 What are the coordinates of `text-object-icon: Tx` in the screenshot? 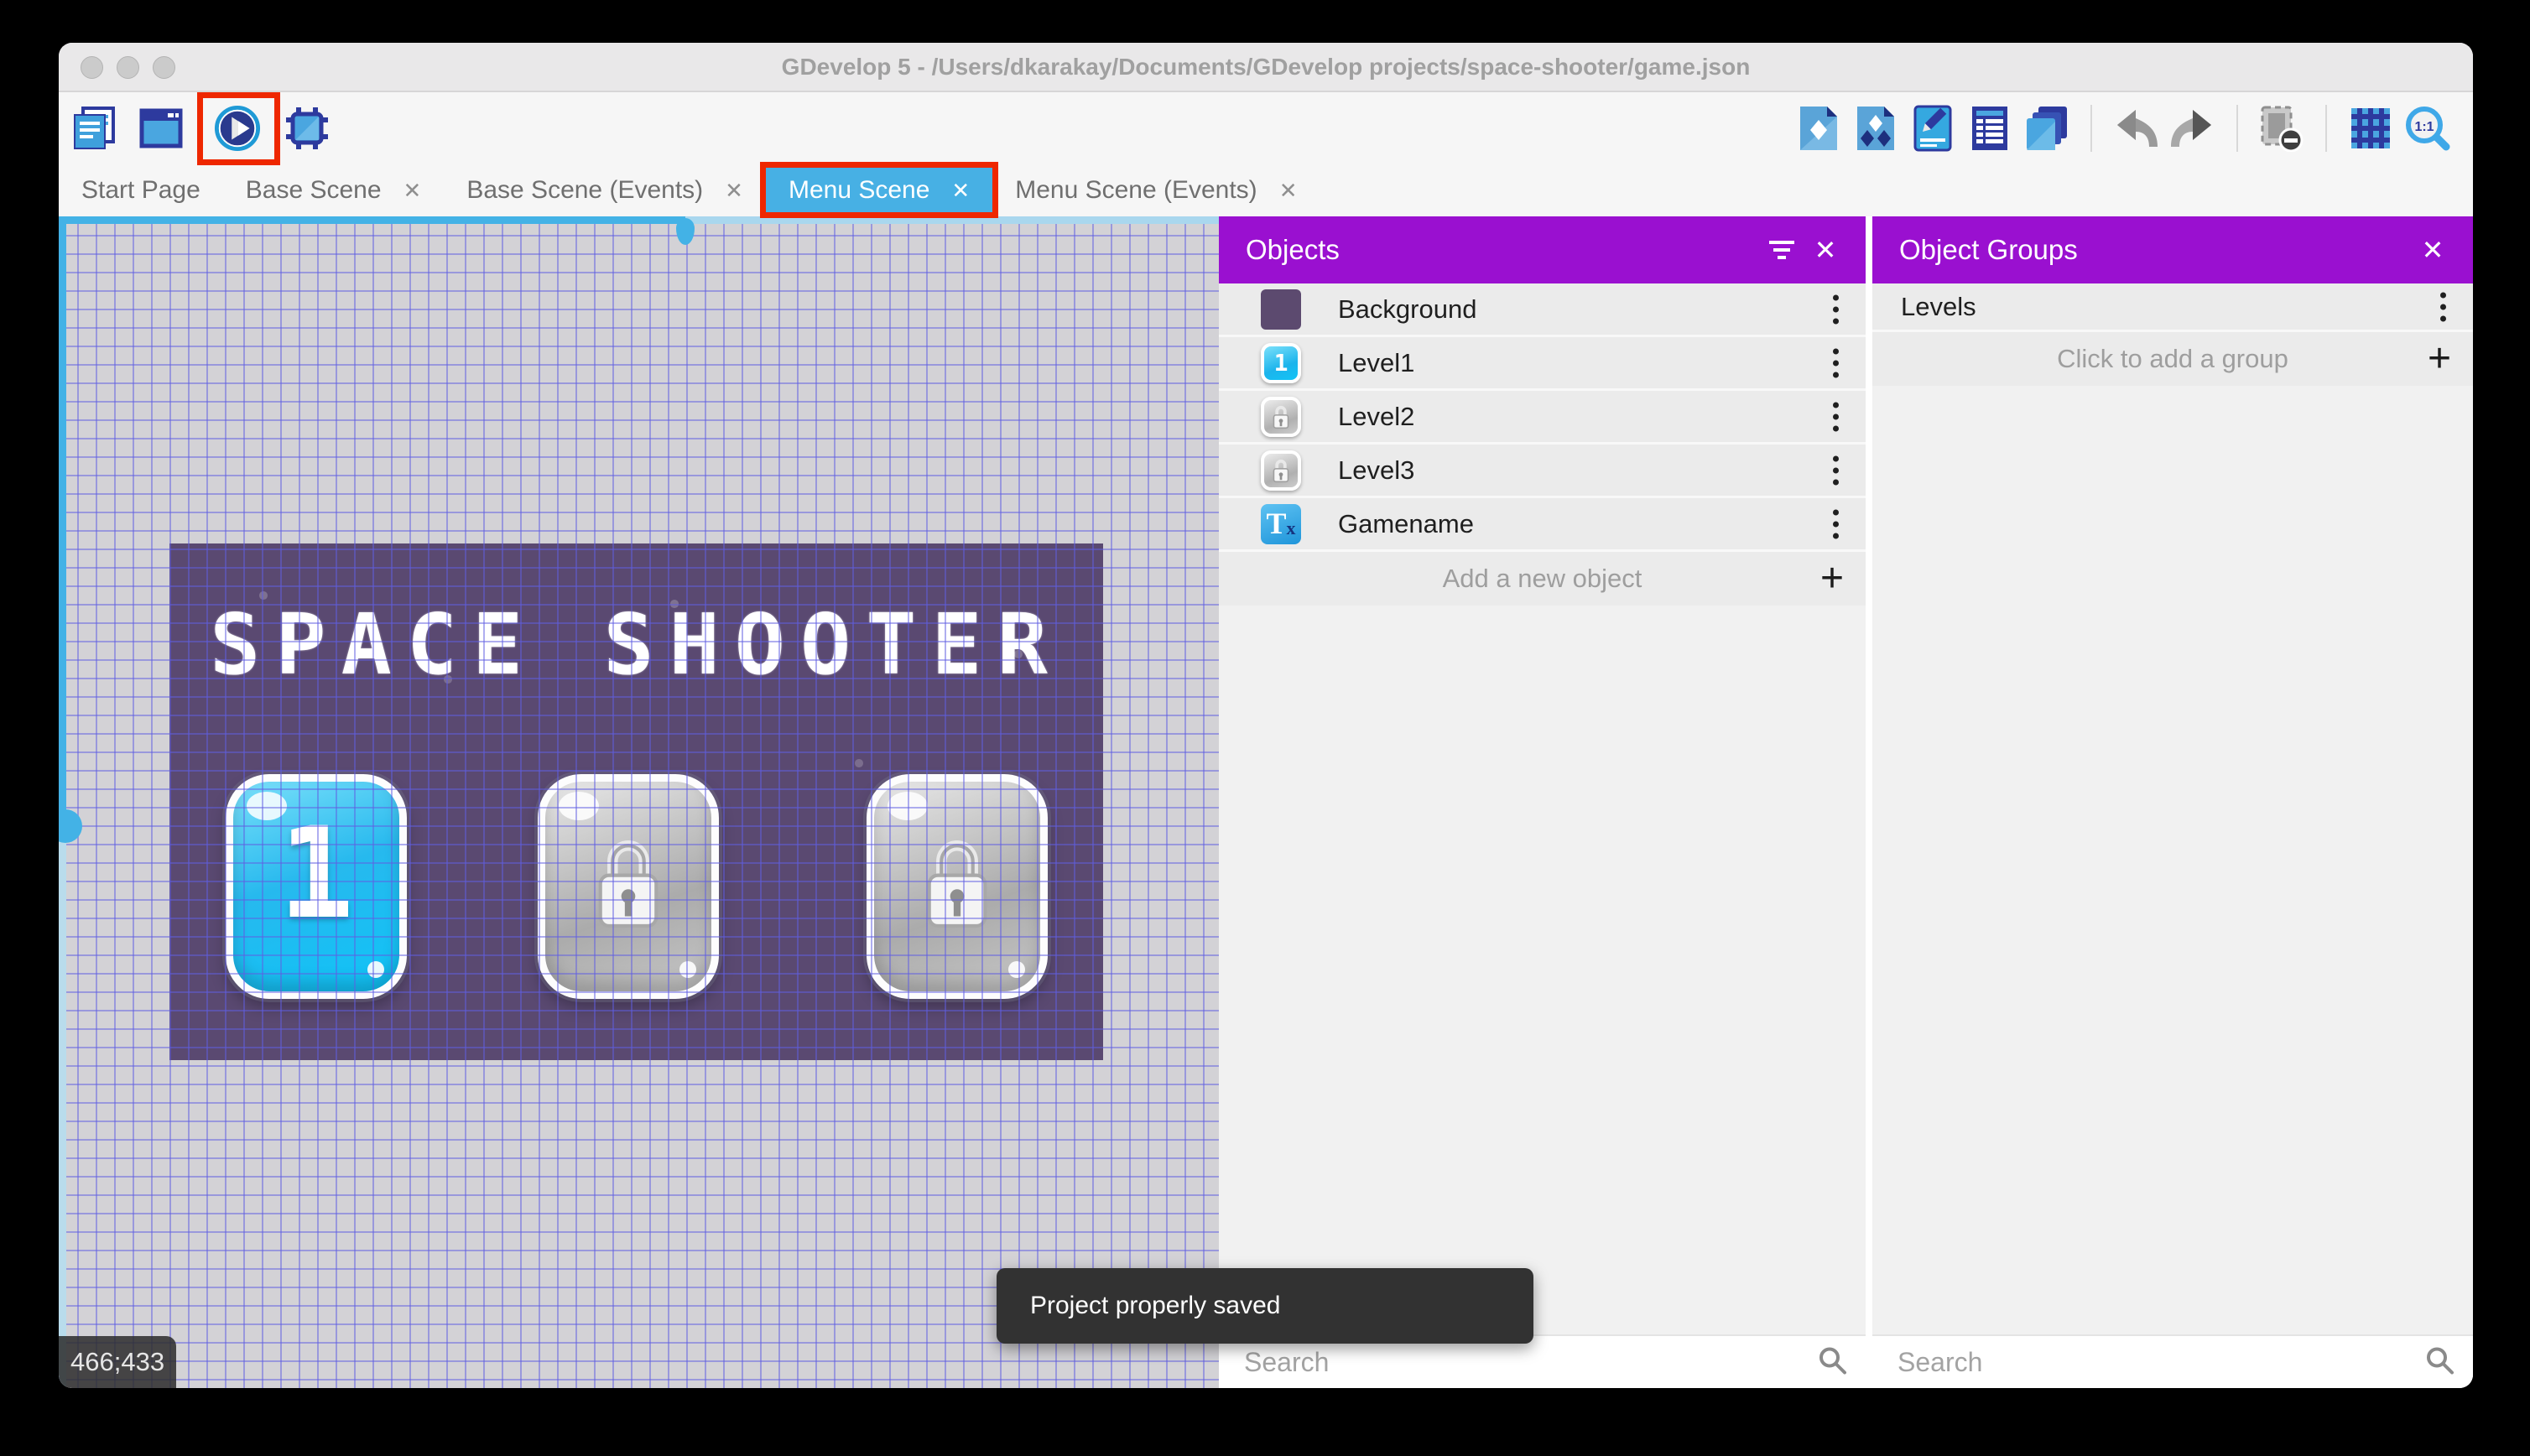 It's located at (1281, 523).